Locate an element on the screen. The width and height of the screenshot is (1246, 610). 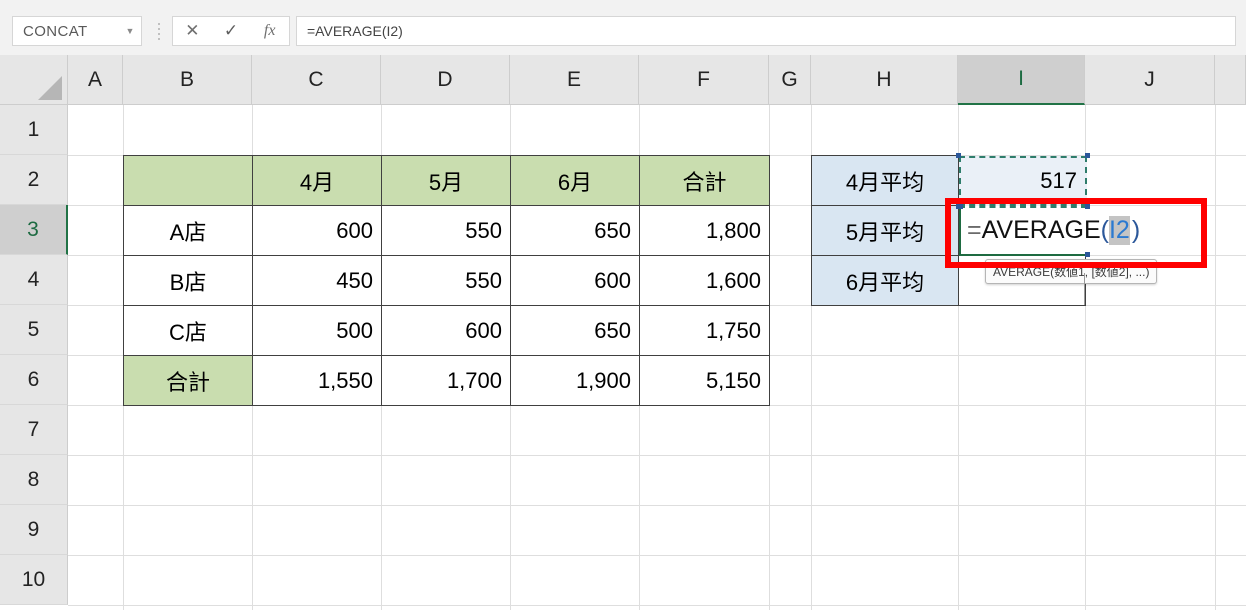
row-header-3: 3 is located at coordinates (34, 230).